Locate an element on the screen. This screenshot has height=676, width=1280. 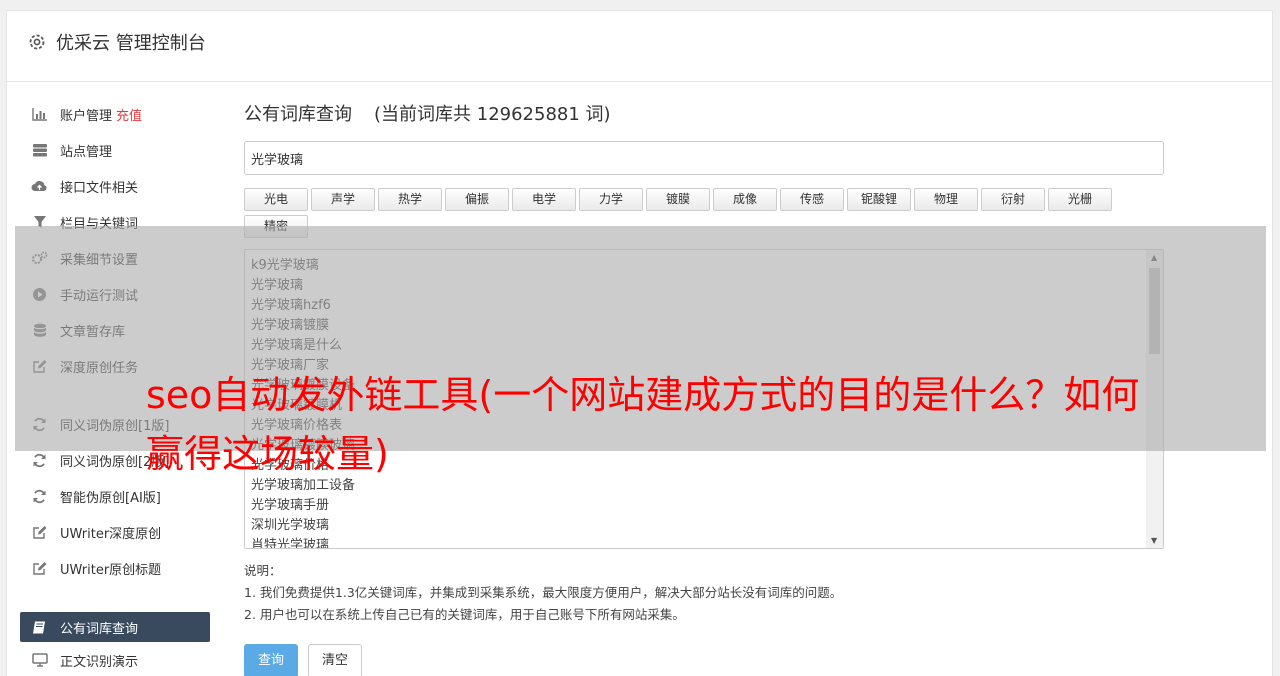
tag-button: 偏振 is located at coordinates (477, 199).